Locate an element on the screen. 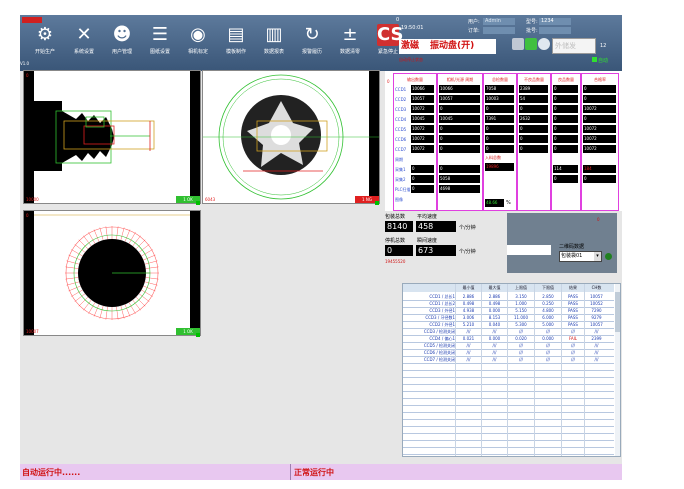 The width and height of the screenshot is (684, 489). vibration-plate-mode: 振动盘(开) is located at coordinates (462, 46).